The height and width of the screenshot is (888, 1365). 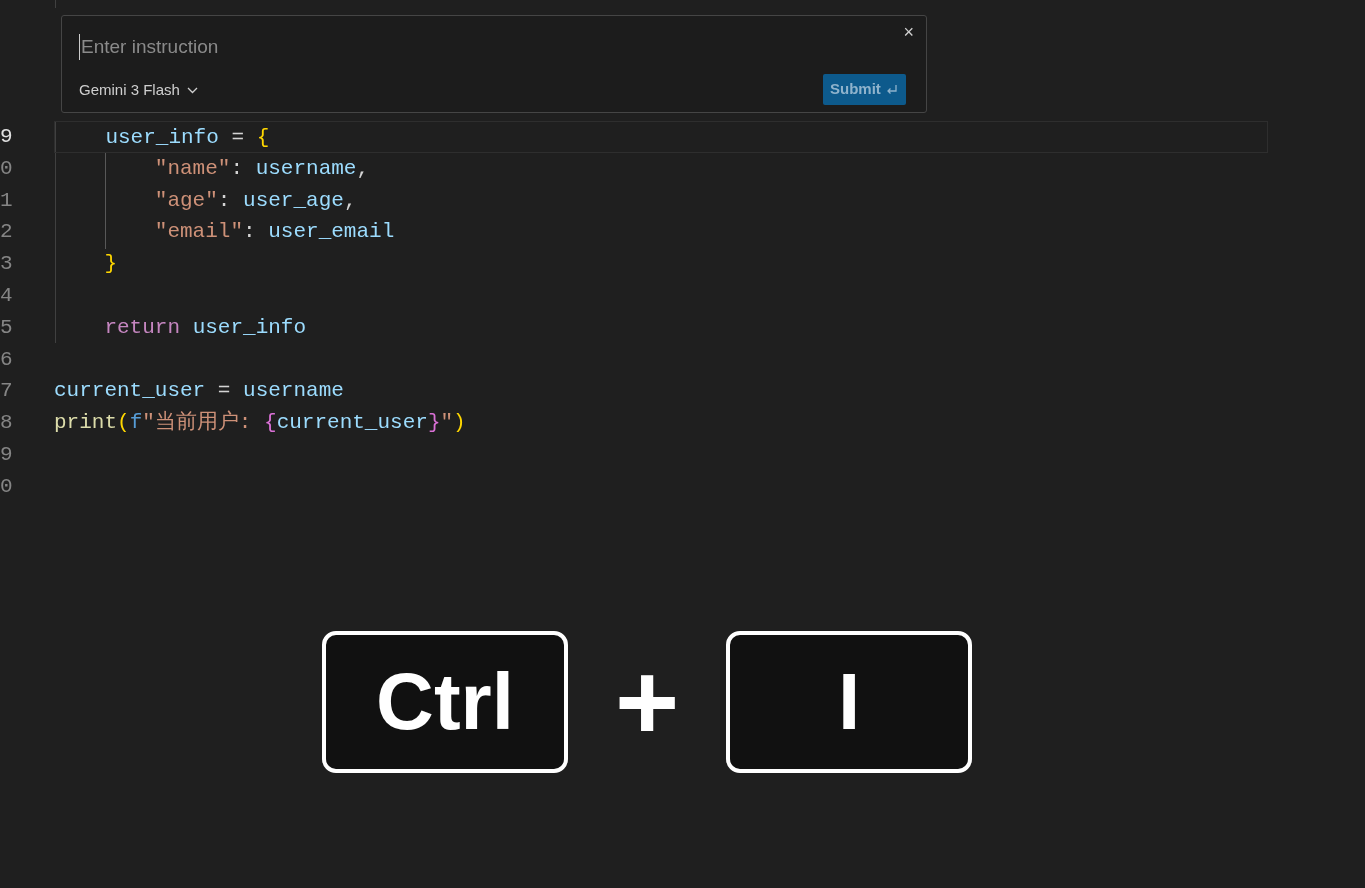 What do you see at coordinates (7, 200) in the screenshot?
I see `line-number: 1` at bounding box center [7, 200].